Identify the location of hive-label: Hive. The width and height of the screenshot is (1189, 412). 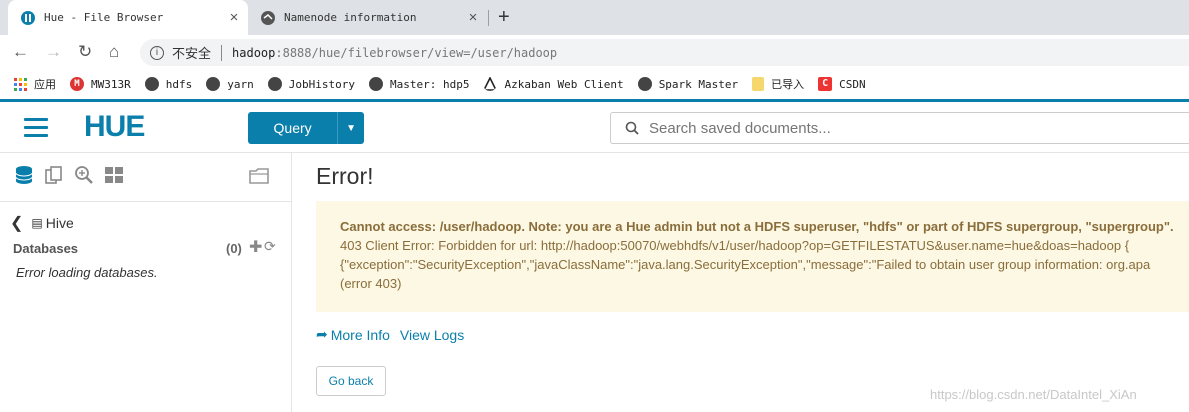
(59, 223).